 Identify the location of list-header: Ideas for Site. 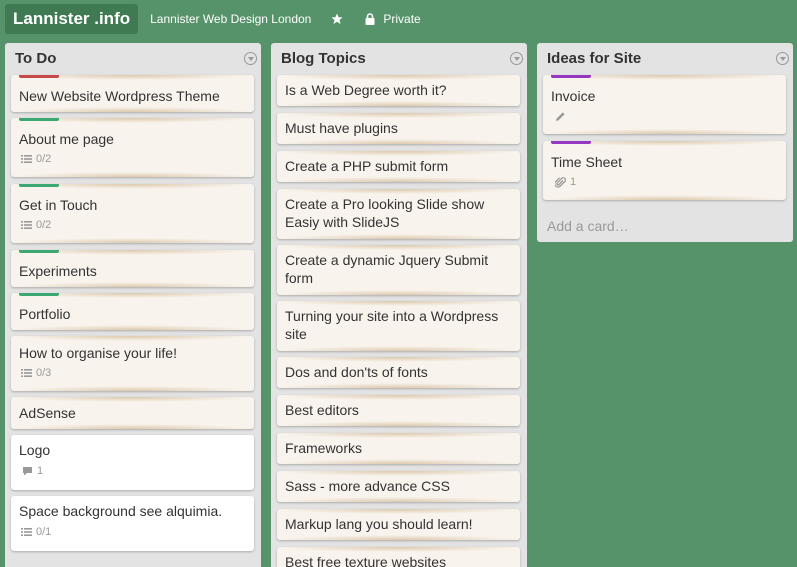
(665, 58).